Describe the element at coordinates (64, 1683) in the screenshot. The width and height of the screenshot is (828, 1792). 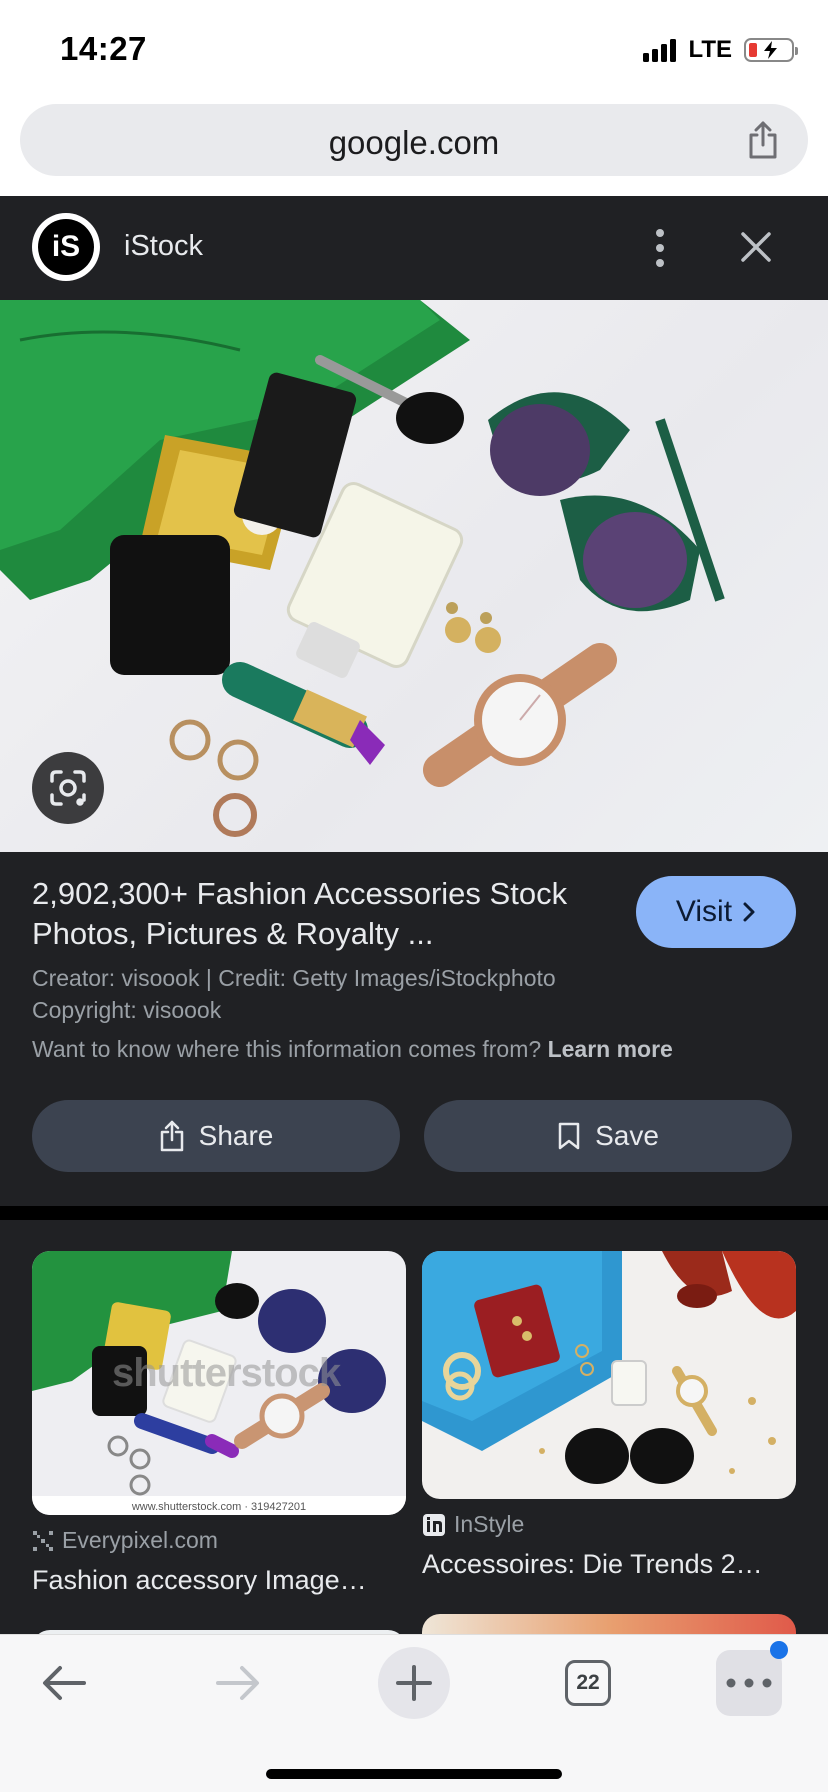
I see `back-arrow-icon` at that location.